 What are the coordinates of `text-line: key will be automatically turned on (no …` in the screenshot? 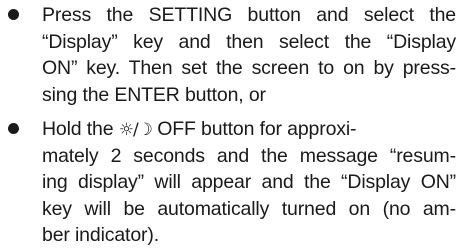 It's located at (249, 208).